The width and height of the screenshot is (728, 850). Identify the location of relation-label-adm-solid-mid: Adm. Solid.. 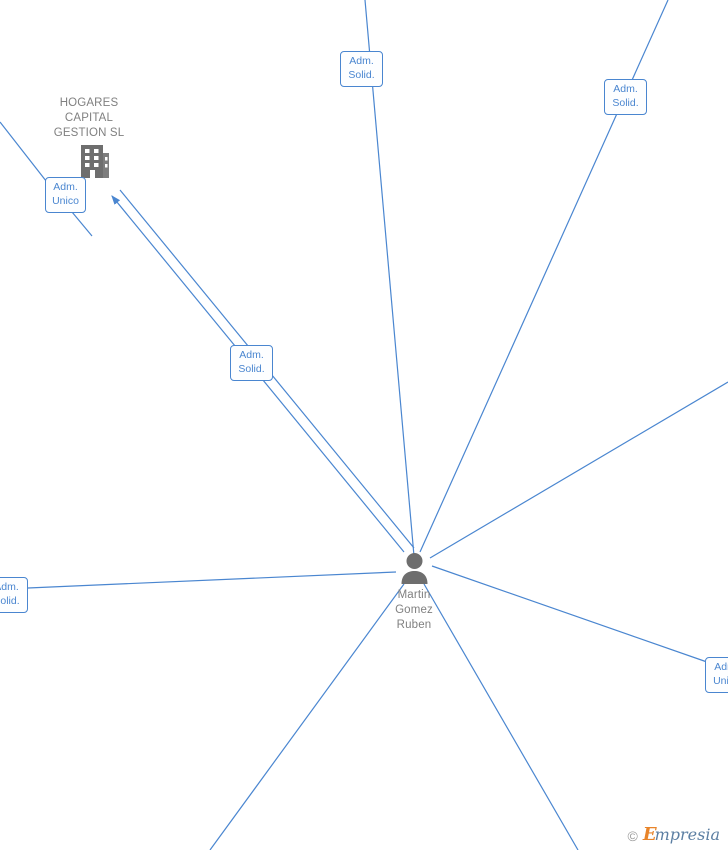
(251, 363).